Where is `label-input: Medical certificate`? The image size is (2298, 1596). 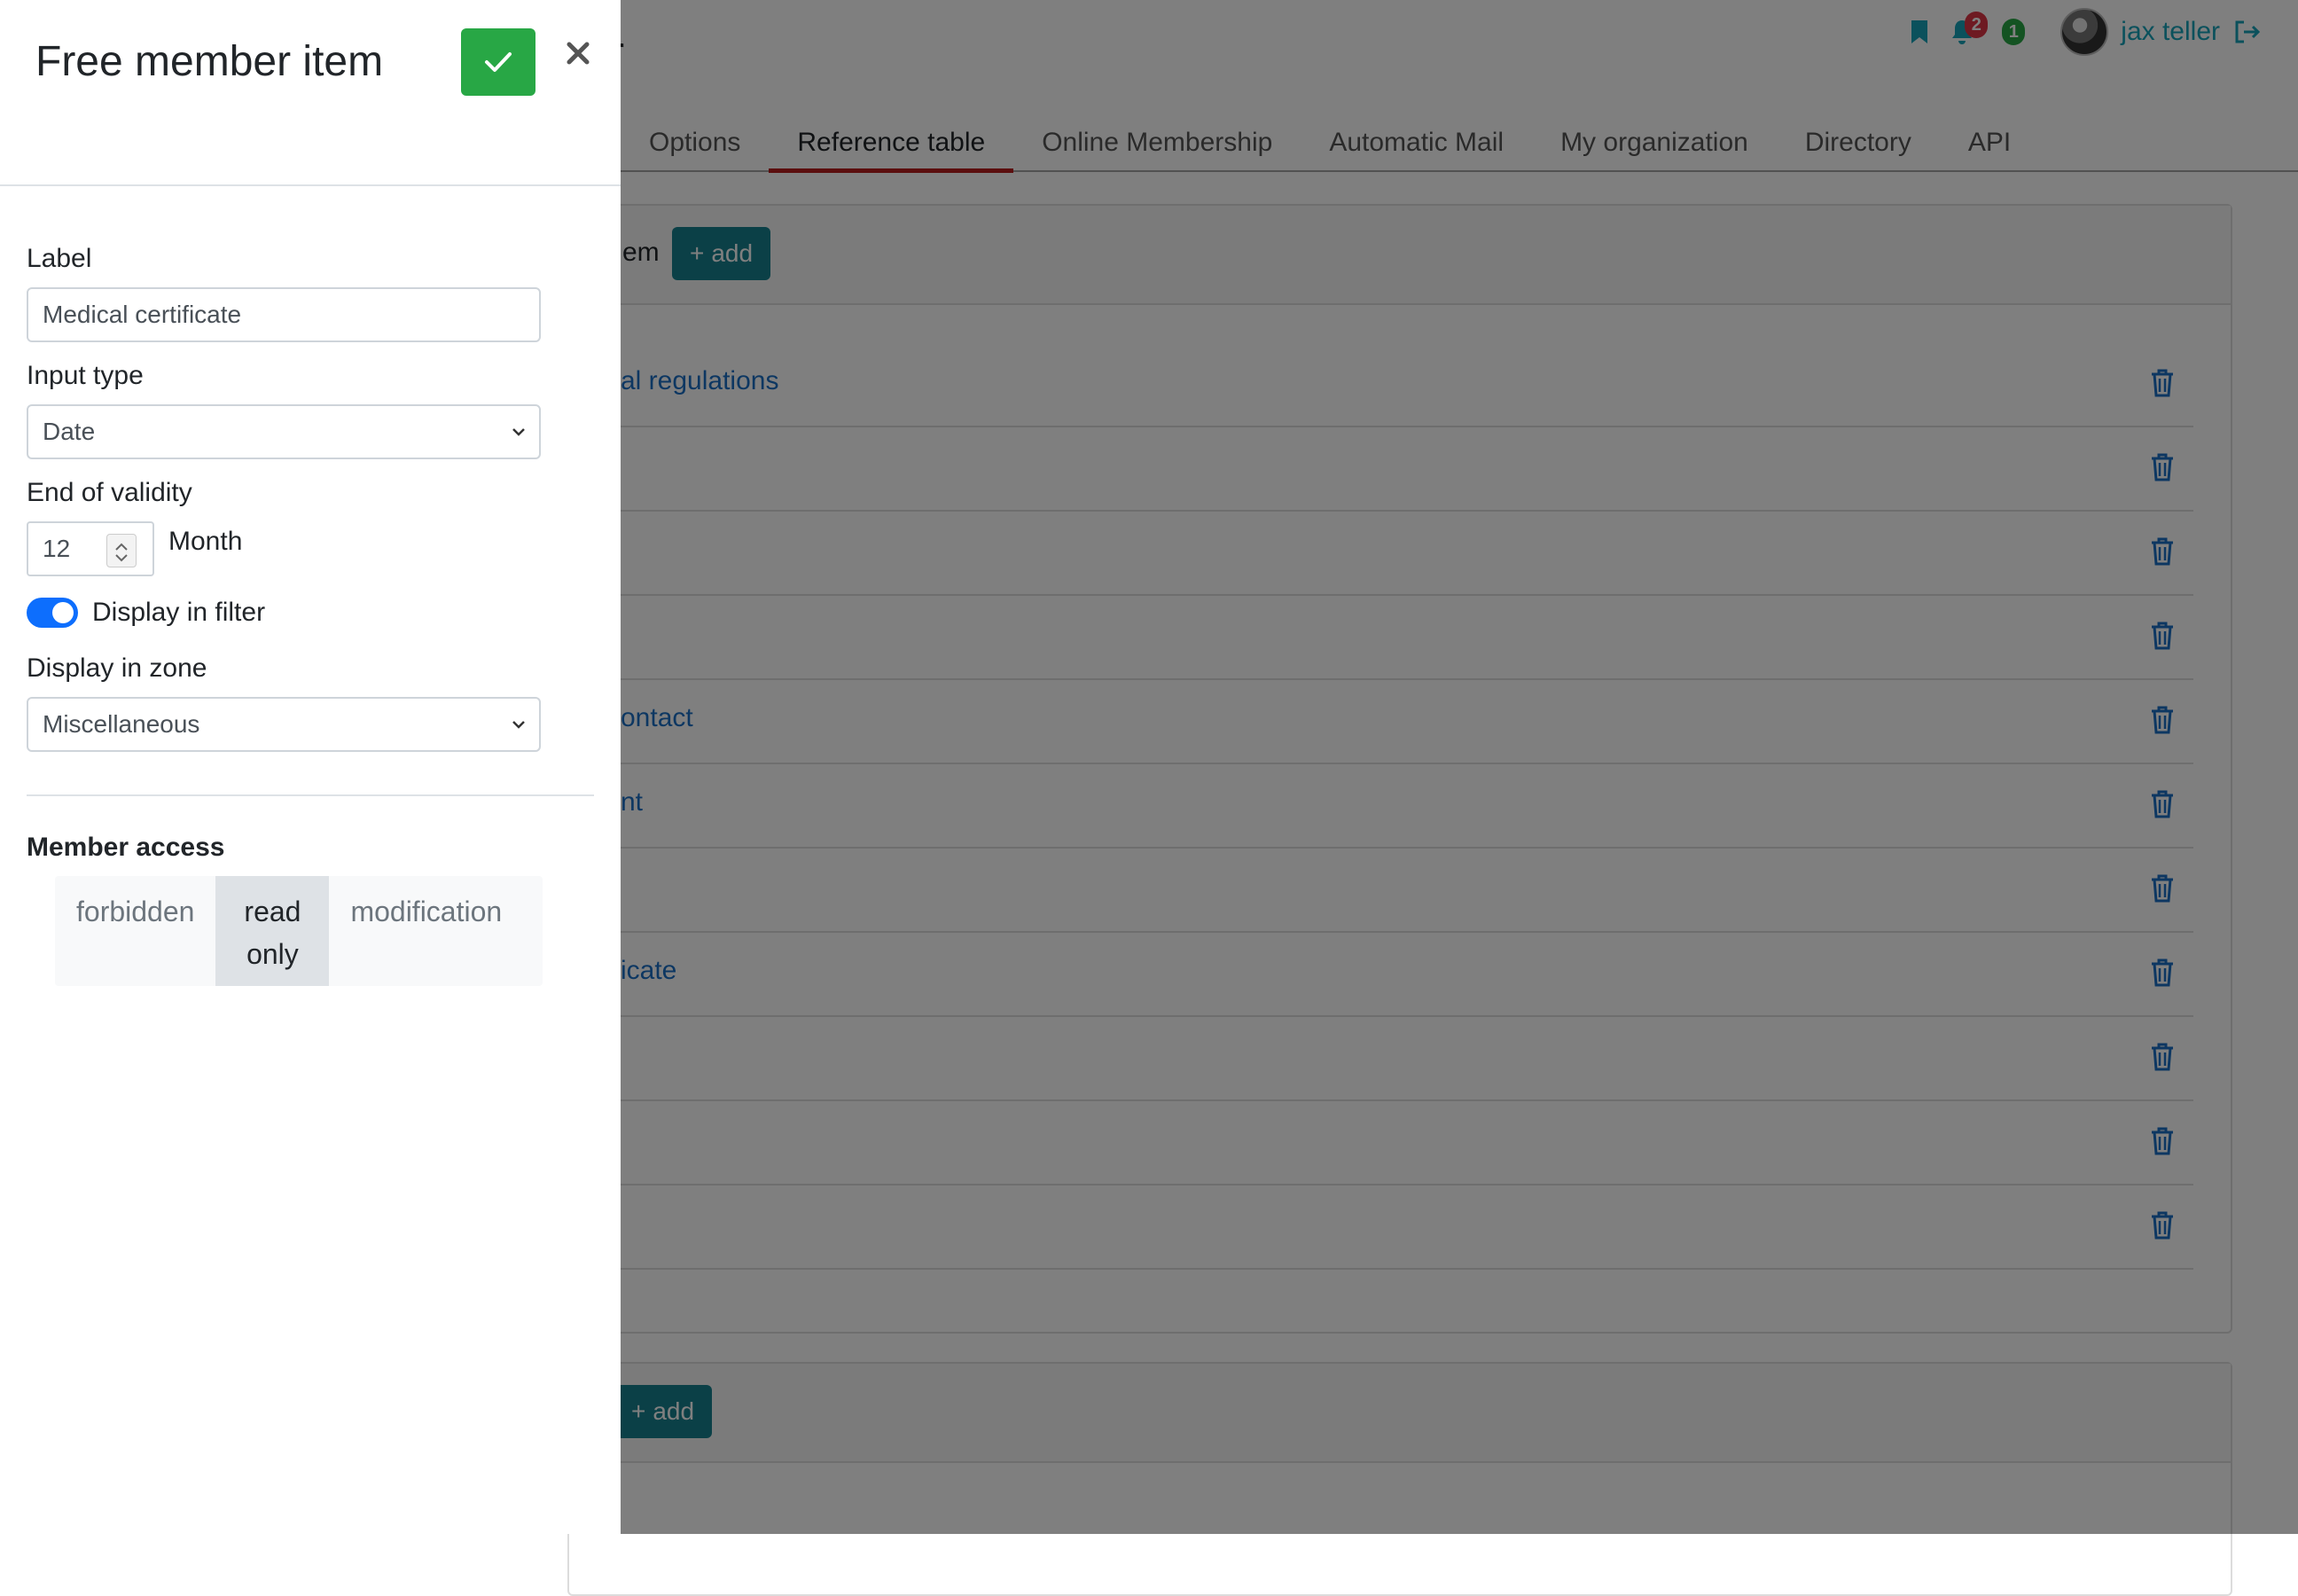
label-input: Medical certificate is located at coordinates (284, 314).